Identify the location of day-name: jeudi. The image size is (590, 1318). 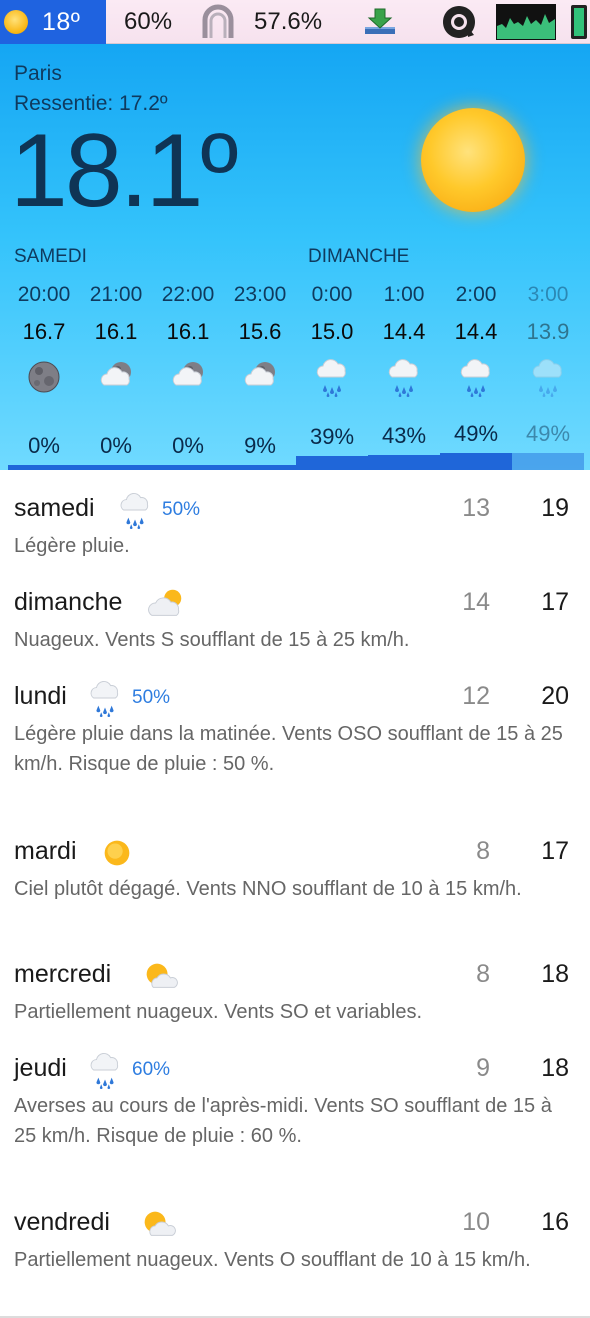
(40, 1068).